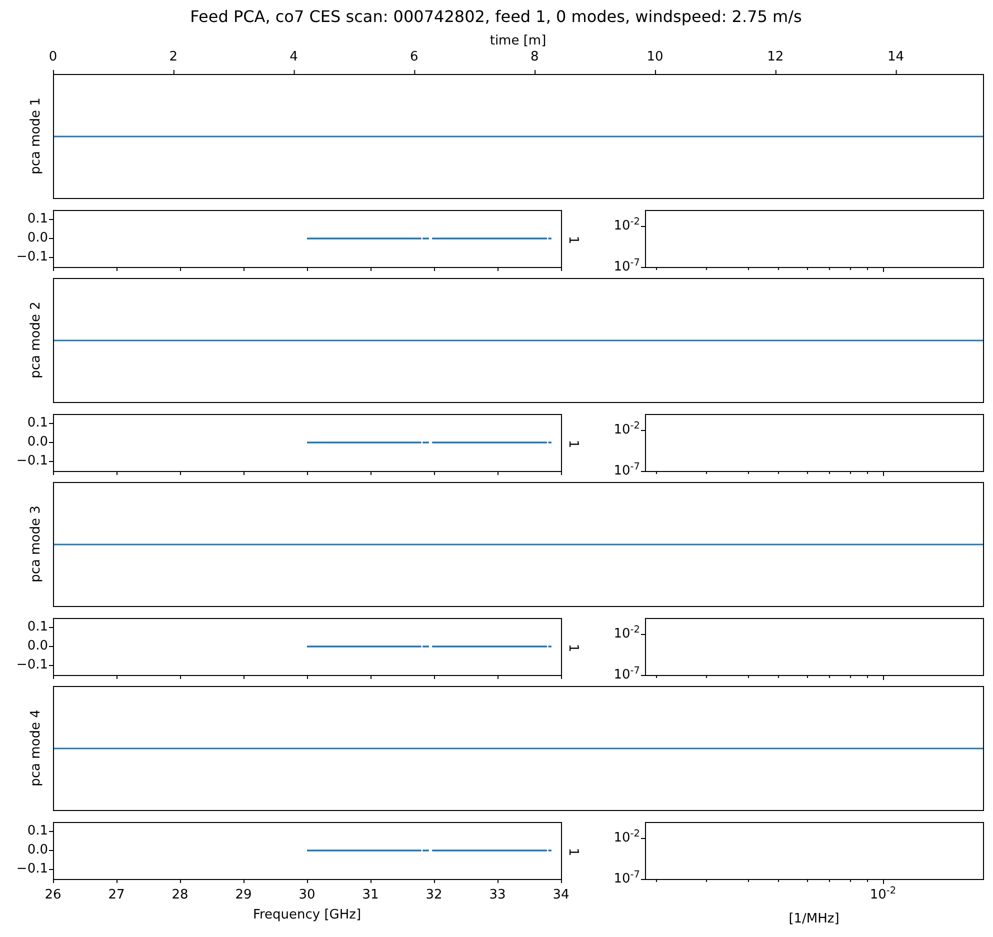  I want to click on tick-label: 0, so click(53, 57).